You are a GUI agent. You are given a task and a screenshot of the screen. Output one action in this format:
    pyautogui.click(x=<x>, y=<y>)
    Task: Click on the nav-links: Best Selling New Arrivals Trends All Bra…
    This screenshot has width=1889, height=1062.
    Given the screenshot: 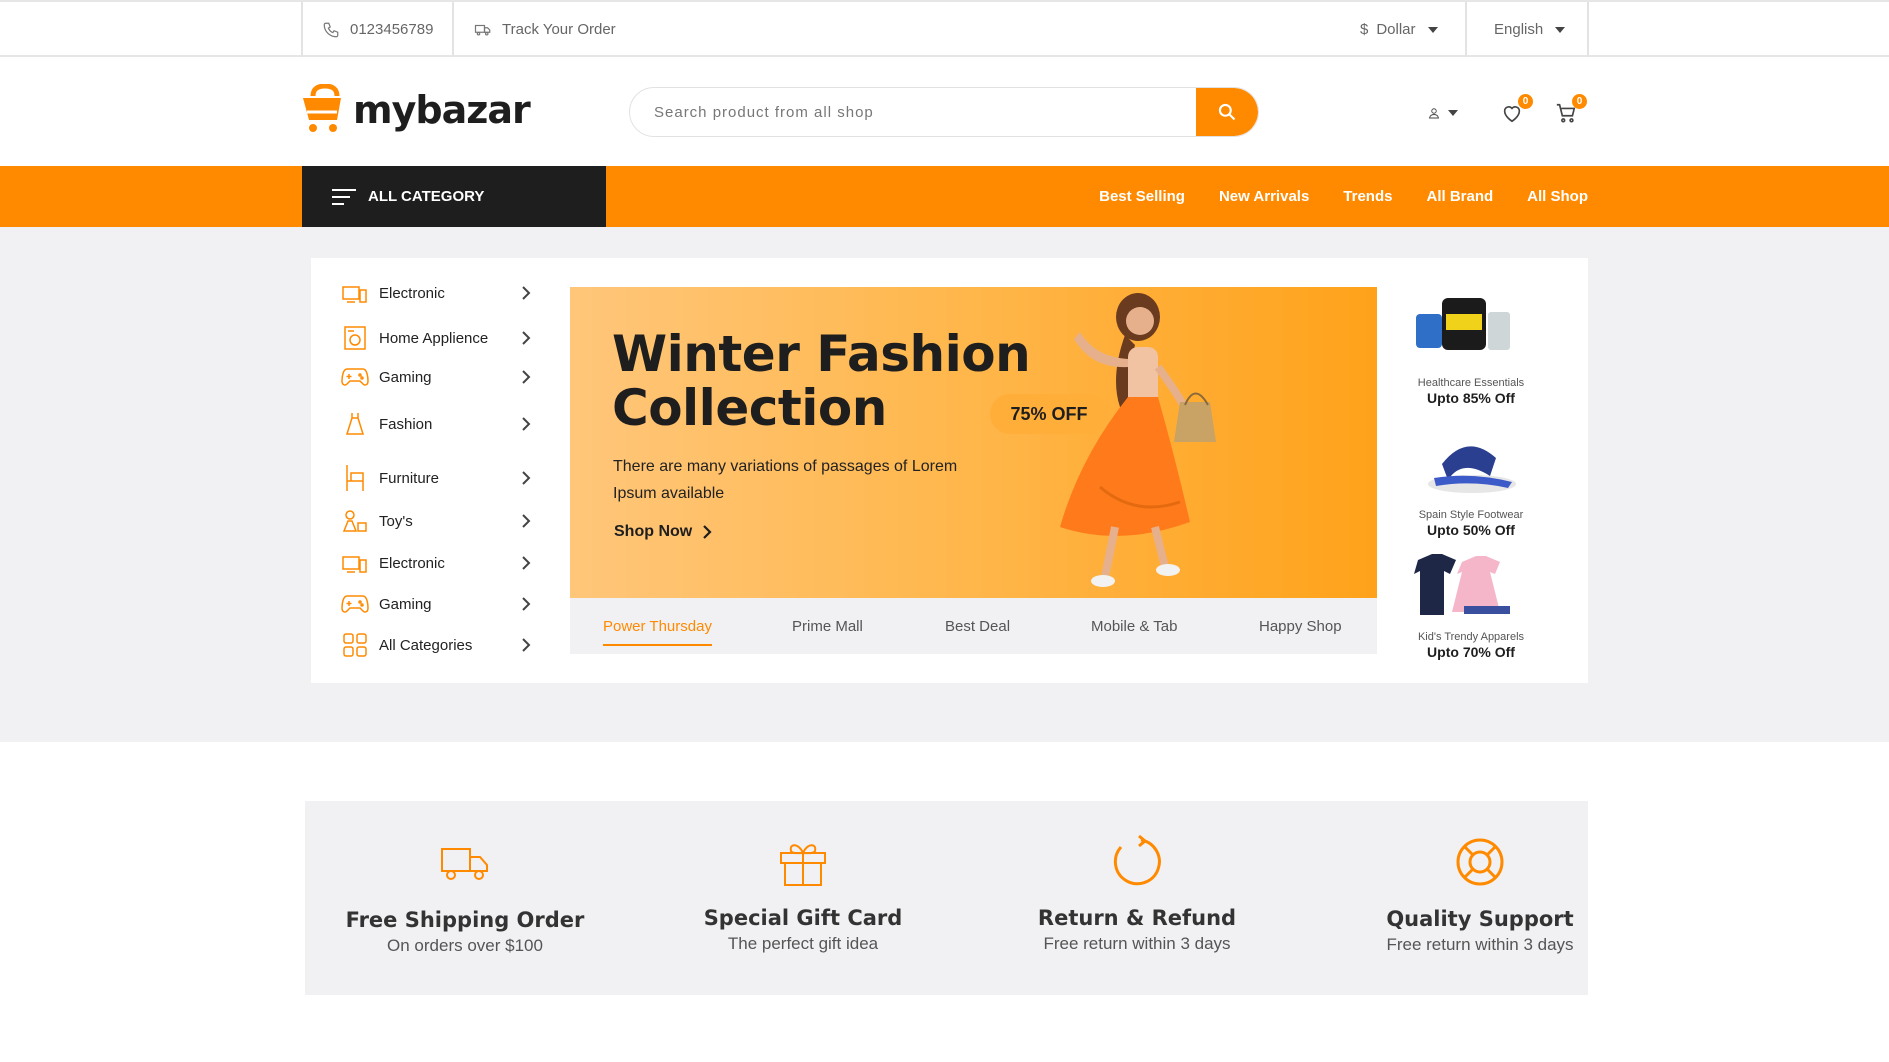 What is the action you would take?
    pyautogui.click(x=1343, y=196)
    